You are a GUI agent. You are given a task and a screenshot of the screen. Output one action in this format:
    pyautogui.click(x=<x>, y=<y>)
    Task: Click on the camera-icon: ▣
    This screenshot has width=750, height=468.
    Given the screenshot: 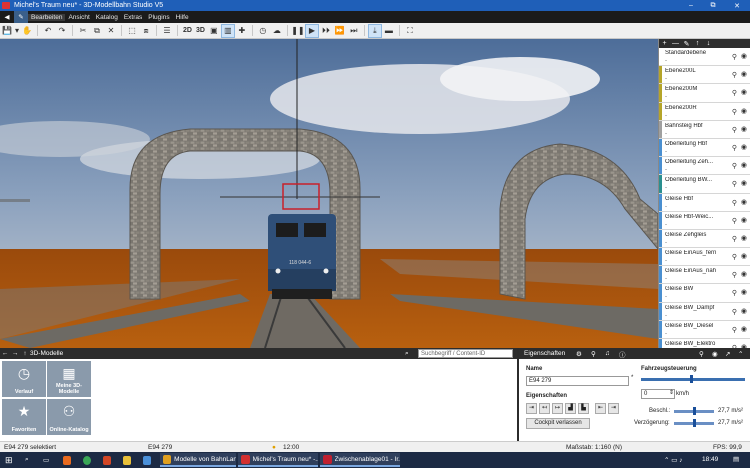 What is the action you would take?
    pyautogui.click(x=214, y=31)
    